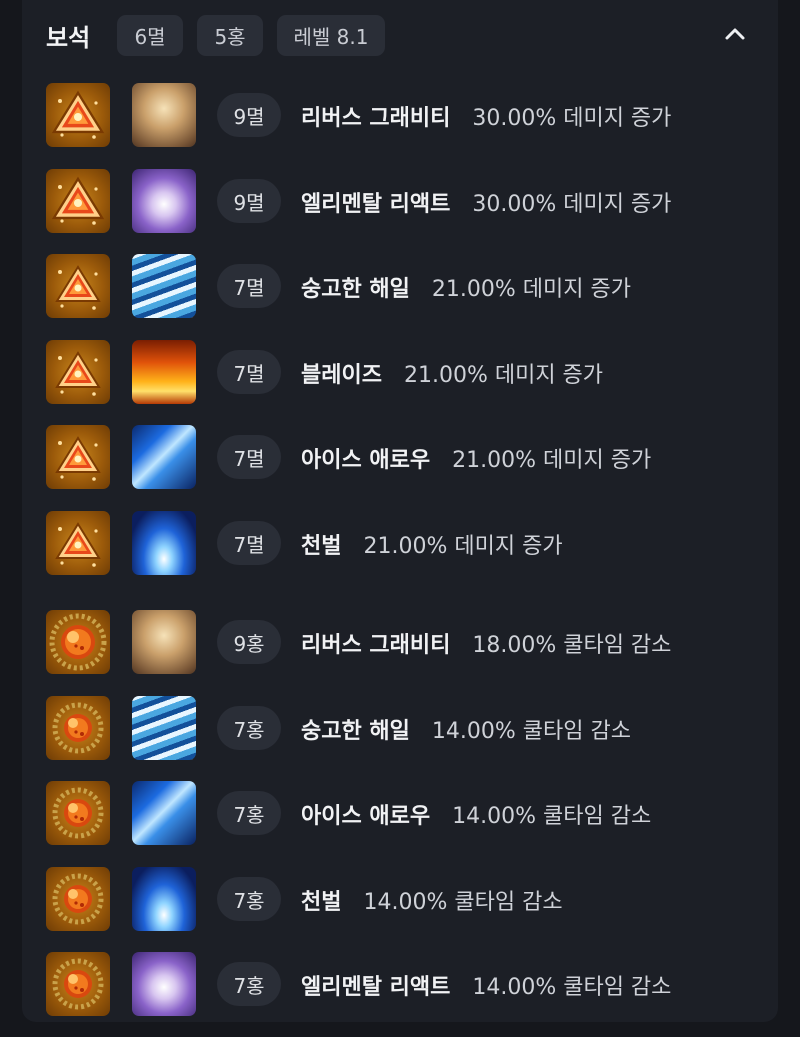 The width and height of the screenshot is (800, 1037). I want to click on gem-level-badge: 9홍, so click(249, 642).